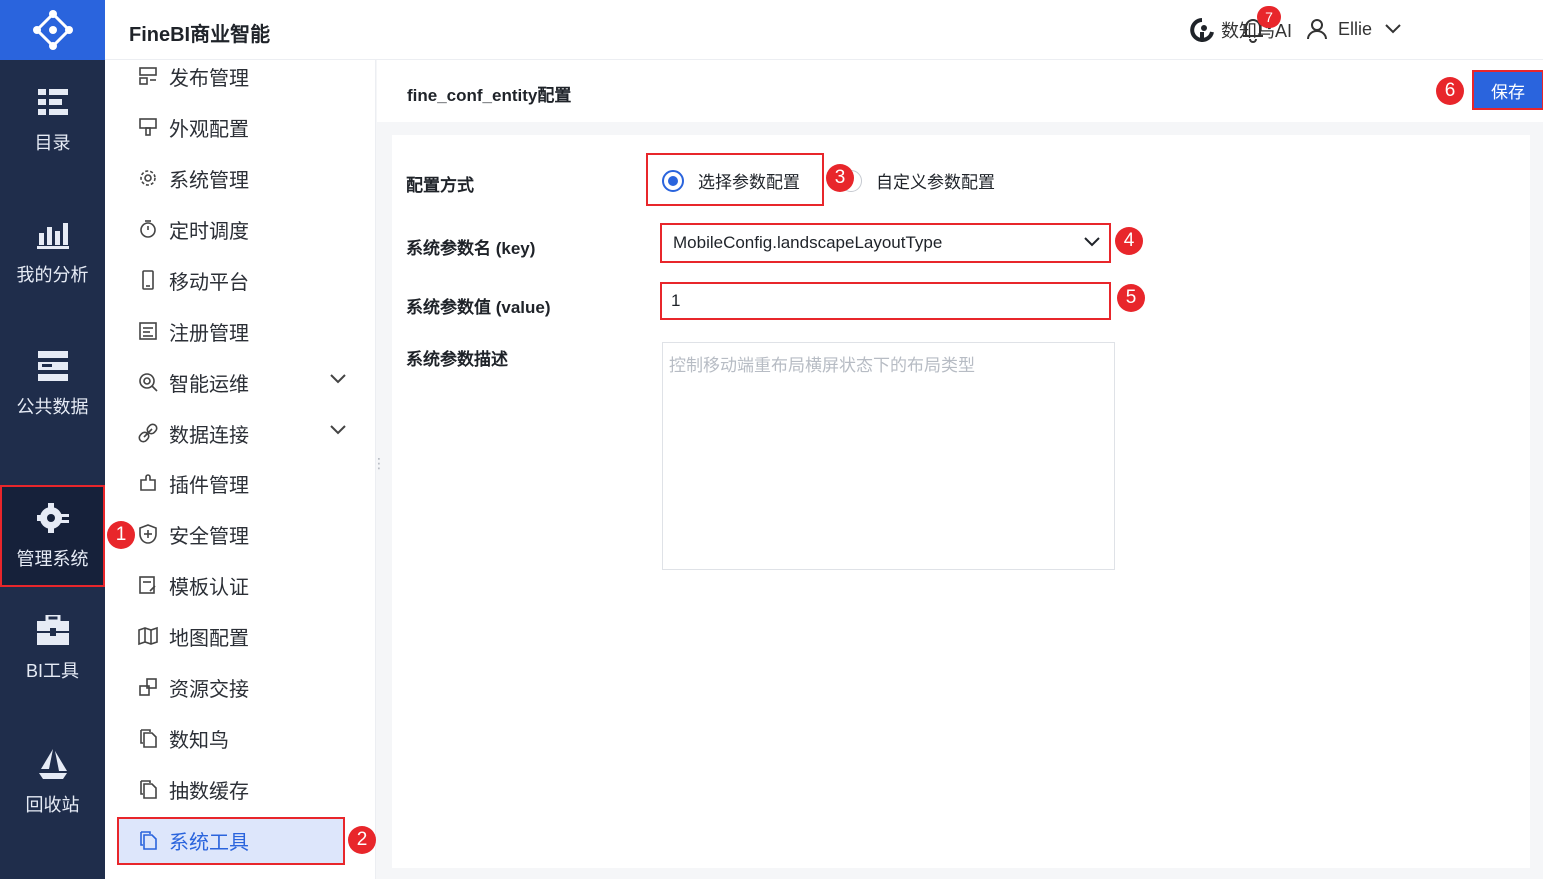 This screenshot has height=879, width=1543. Describe the element at coordinates (242, 840) in the screenshot. I see `nav-item-system-tools: 系统工具` at that location.